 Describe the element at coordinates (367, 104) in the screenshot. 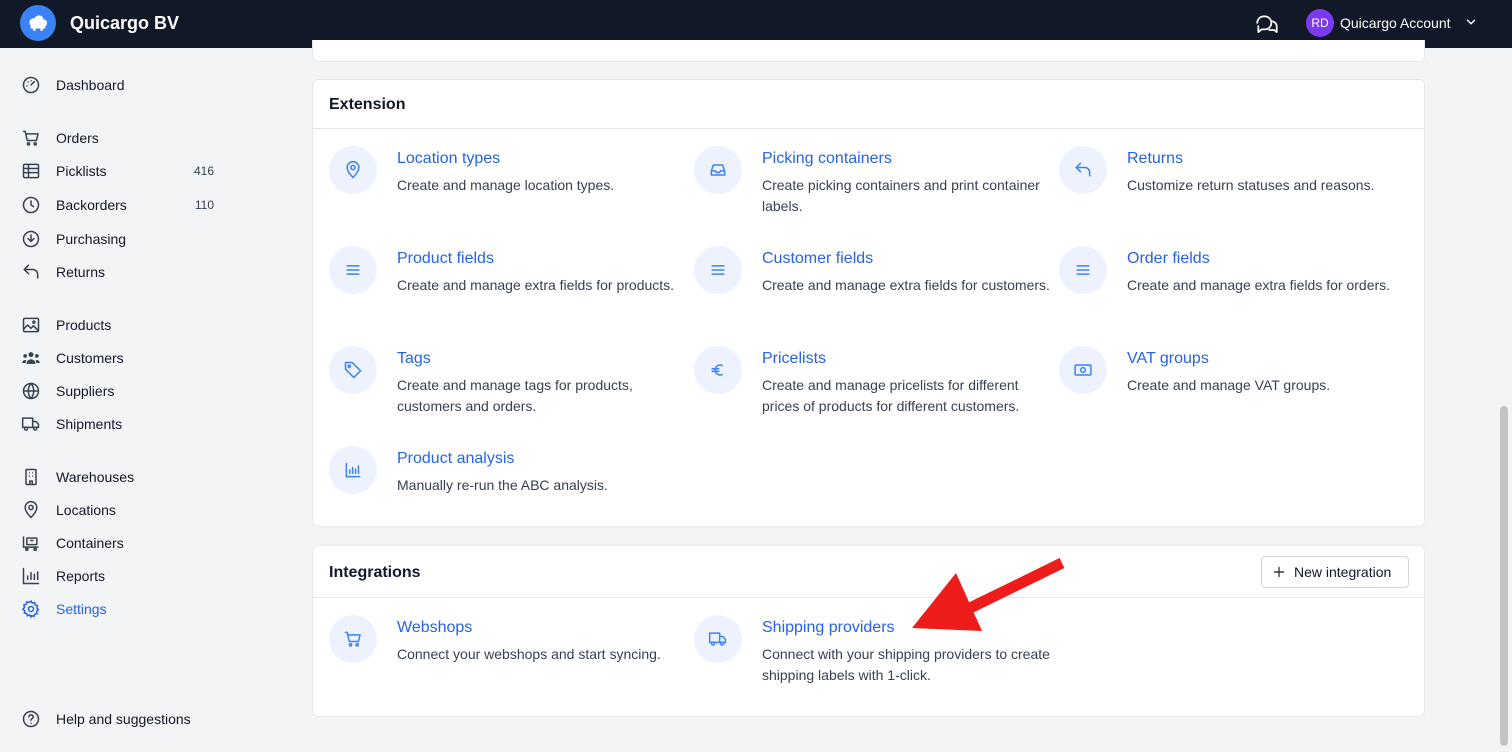

I see `extension-title: Extension` at that location.